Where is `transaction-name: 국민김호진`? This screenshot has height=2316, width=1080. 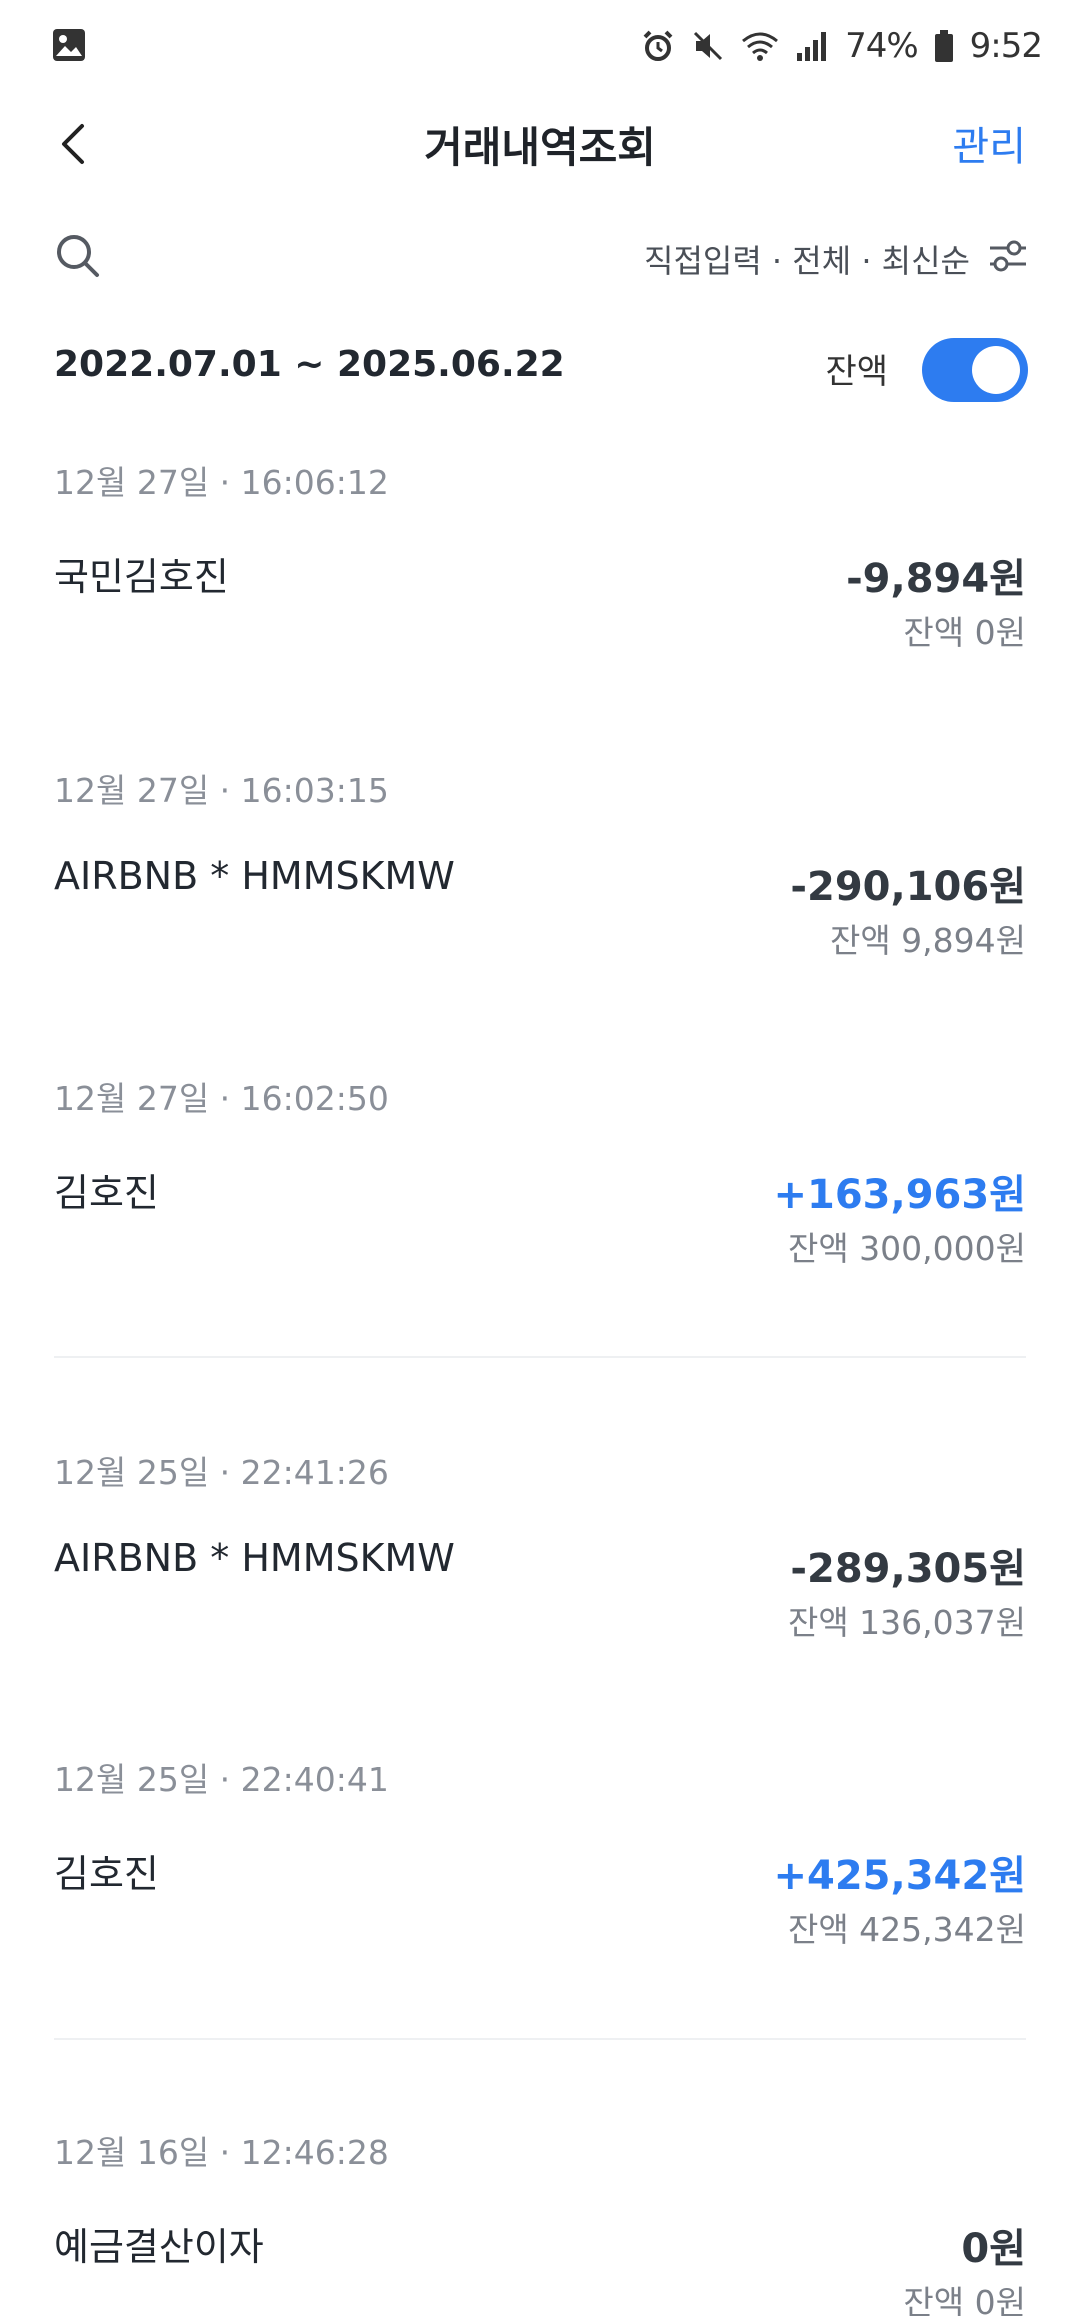 transaction-name: 국민김호진 is located at coordinates (141, 577).